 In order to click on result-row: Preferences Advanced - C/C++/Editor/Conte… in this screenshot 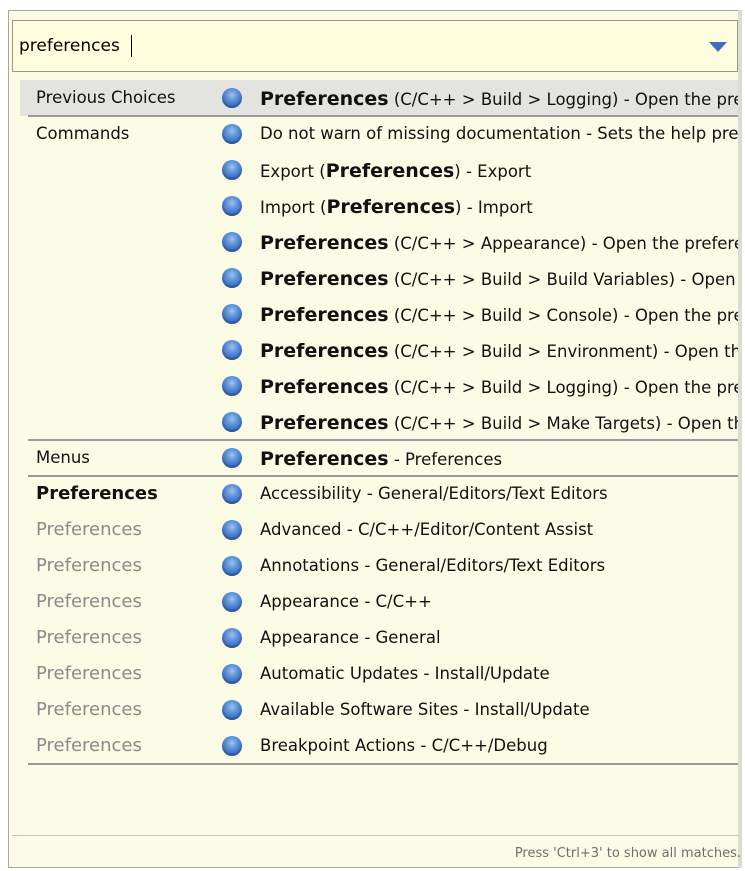, I will do `click(379, 530)`.